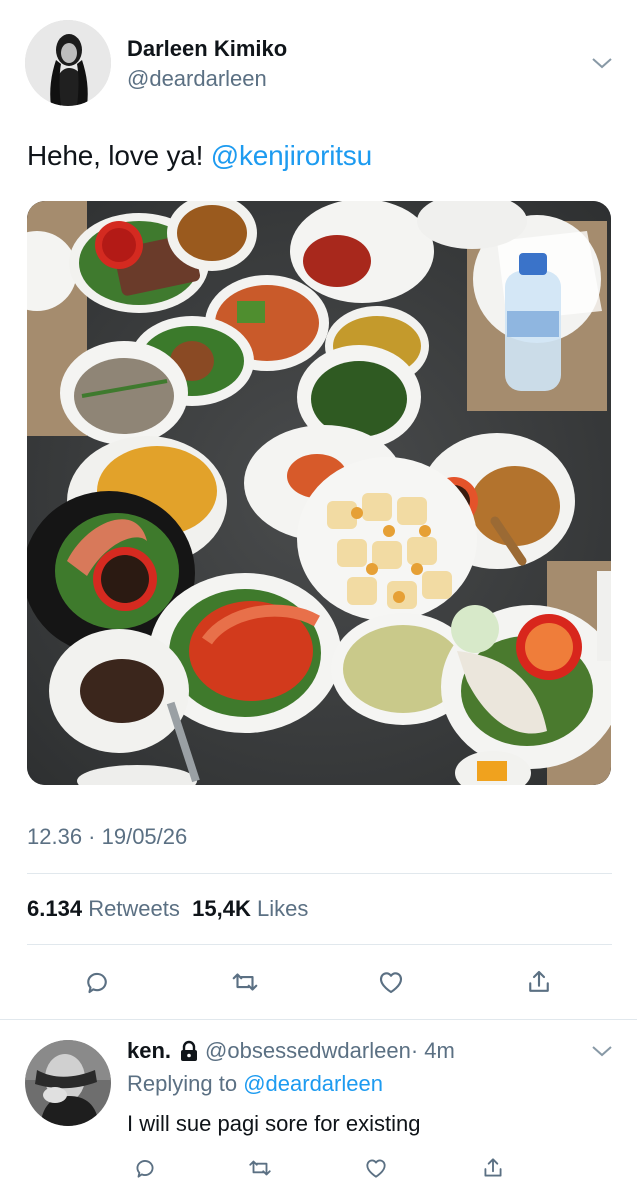  I want to click on author-name: Darleen Kimiko, so click(207, 49).